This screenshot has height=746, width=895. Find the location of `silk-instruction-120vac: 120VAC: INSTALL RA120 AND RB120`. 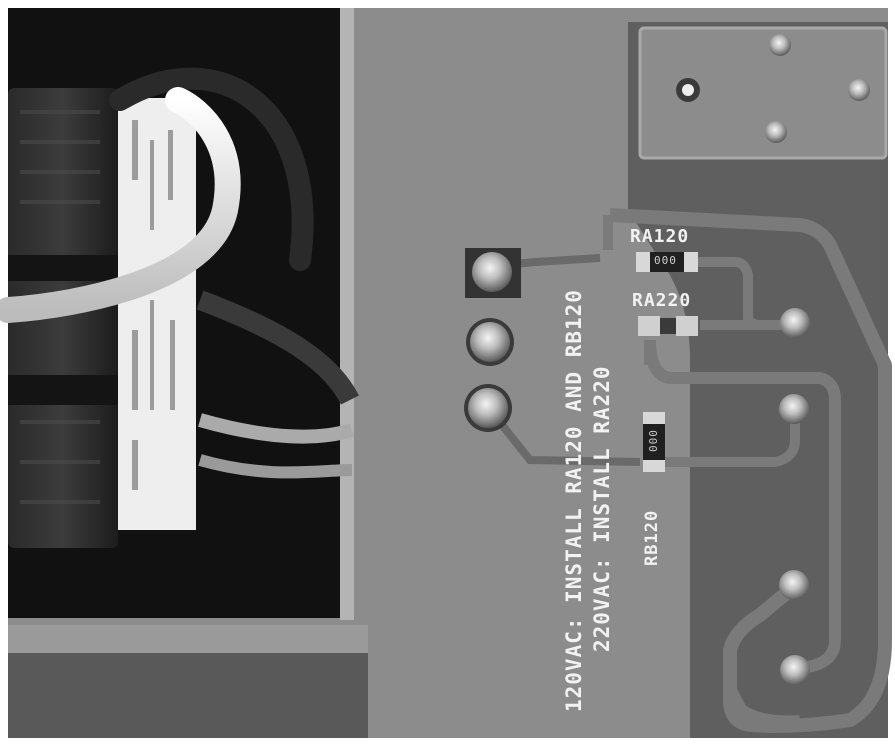

silk-instruction-120vac: 120VAC: INSTALL RA120 AND RB120 is located at coordinates (574, 500).